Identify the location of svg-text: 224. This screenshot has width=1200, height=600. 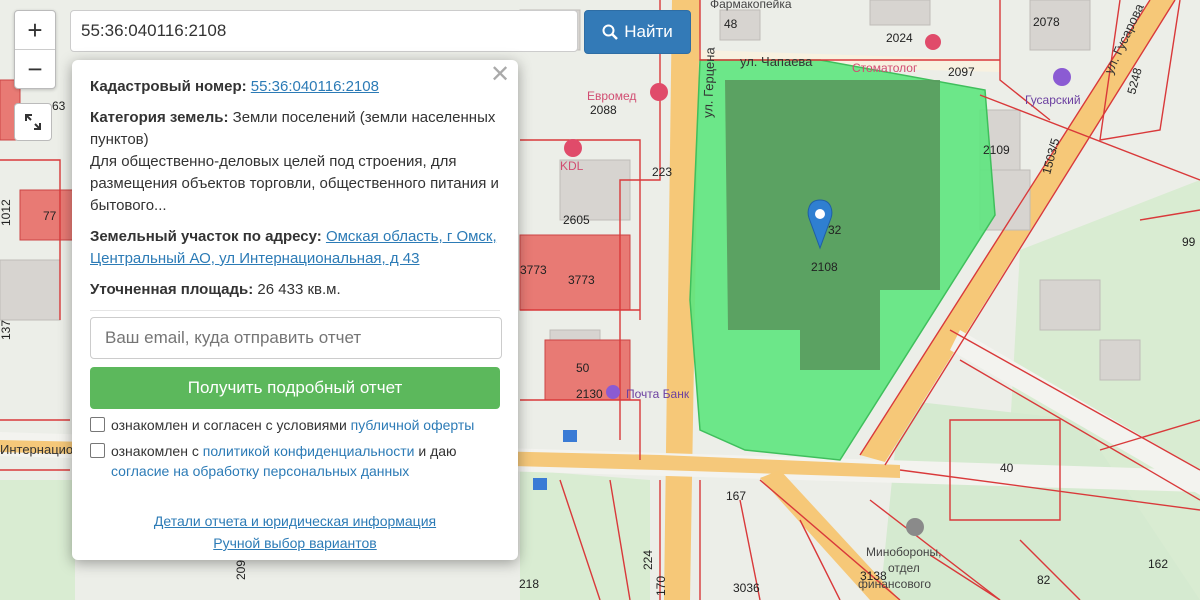
(648, 560).